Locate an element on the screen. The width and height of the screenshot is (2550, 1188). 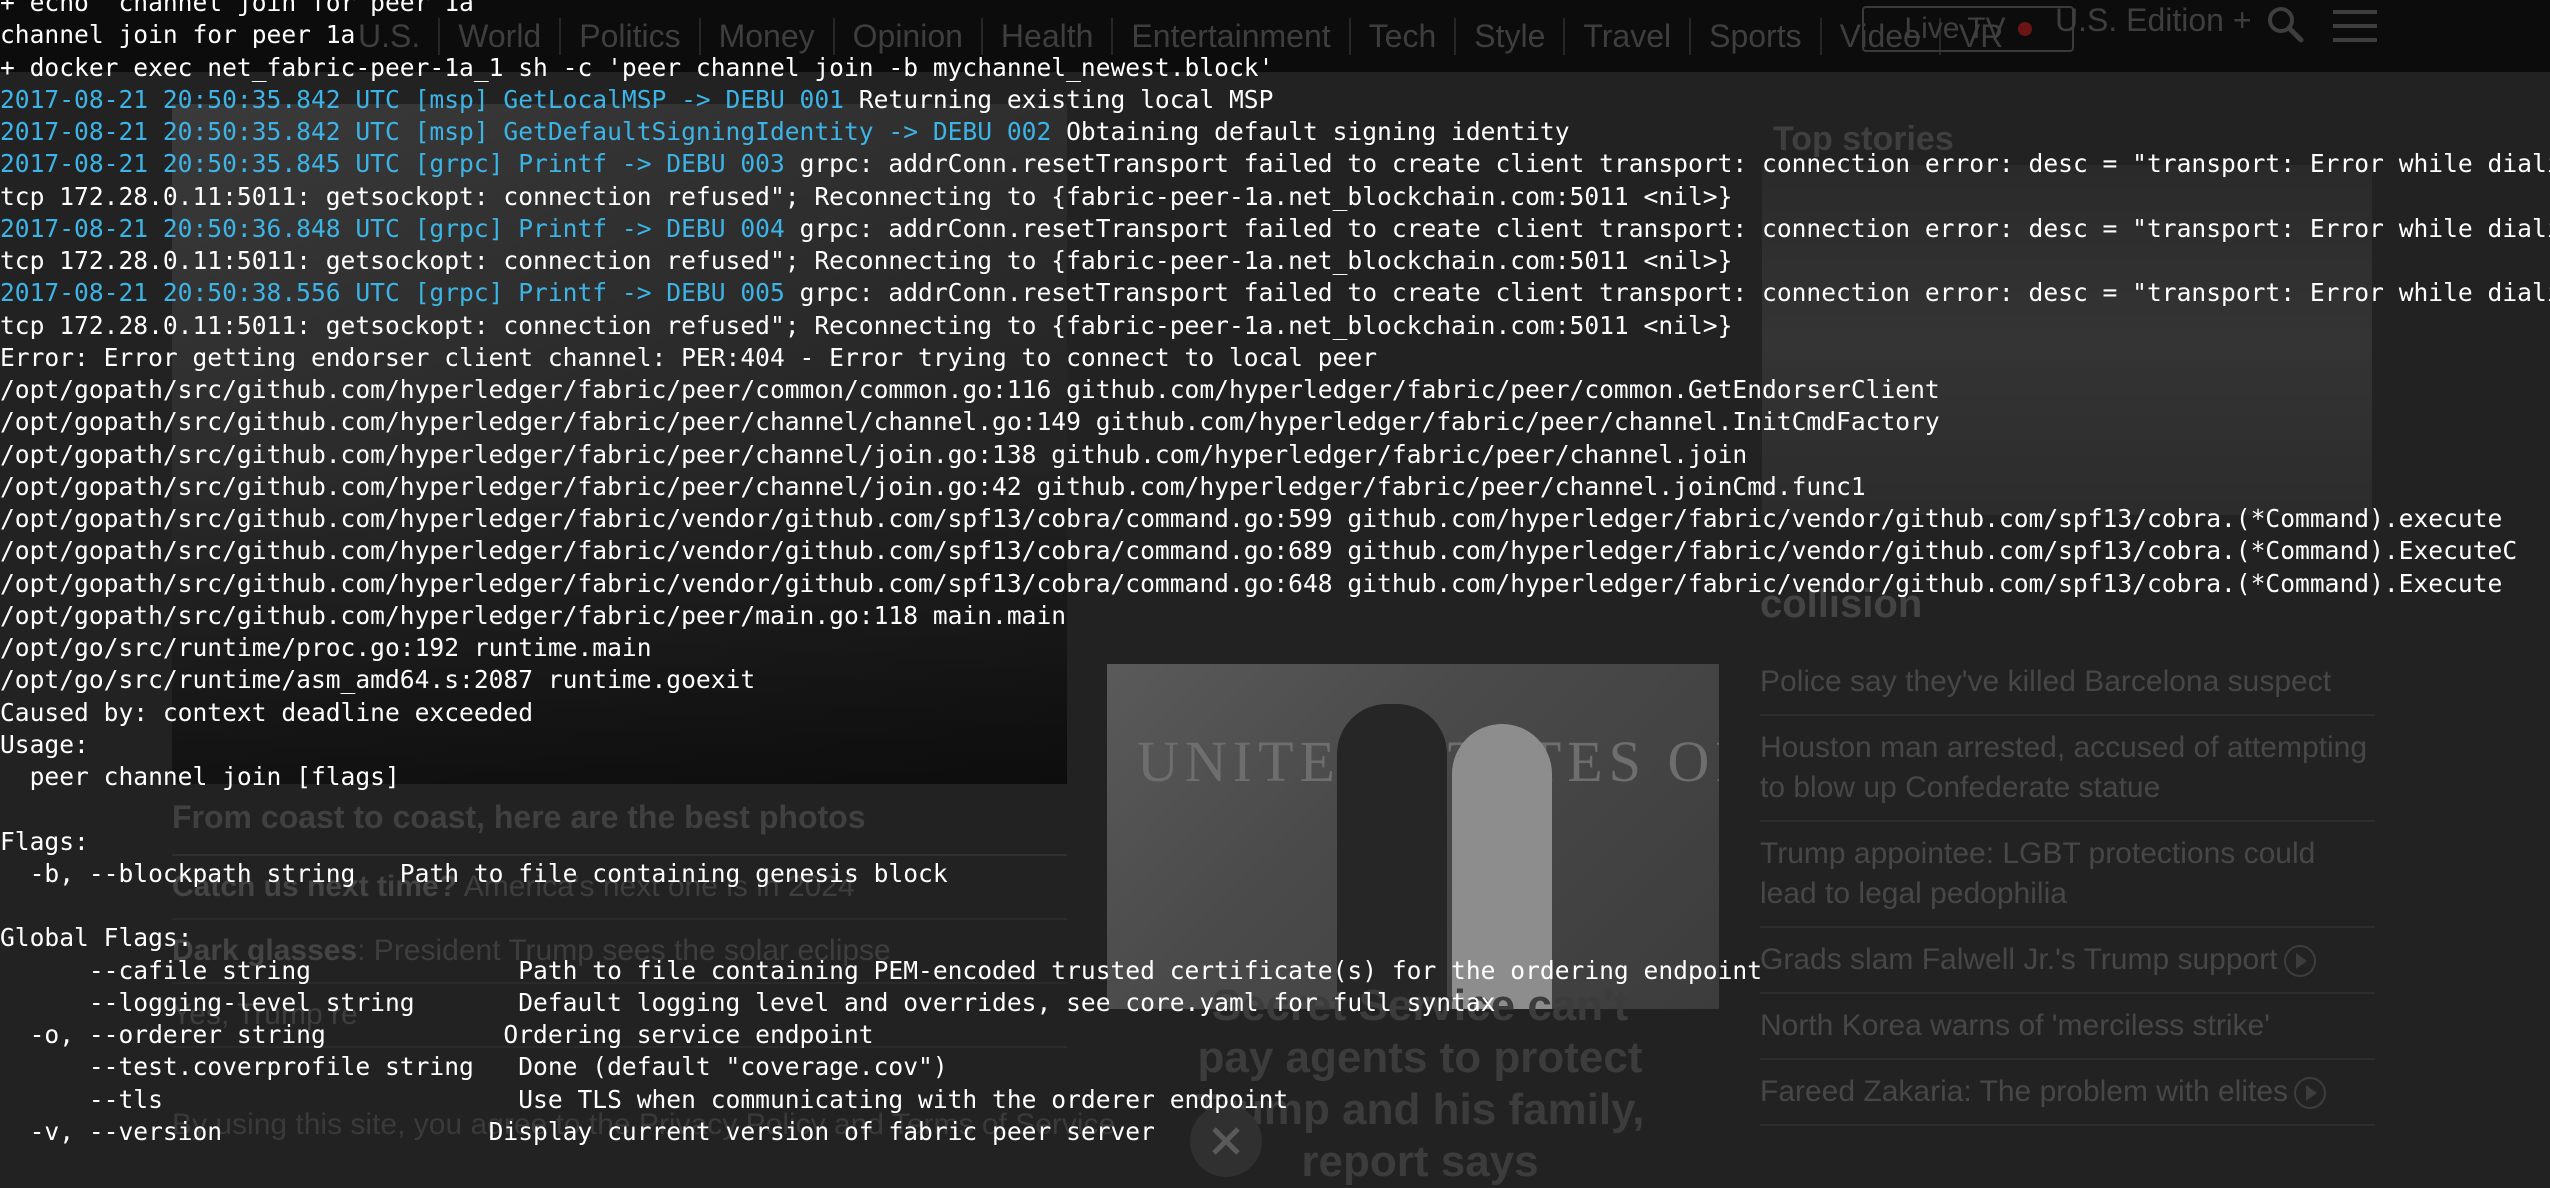
log-text: Caused by: context deadline exceeded is located at coordinates (267, 712).